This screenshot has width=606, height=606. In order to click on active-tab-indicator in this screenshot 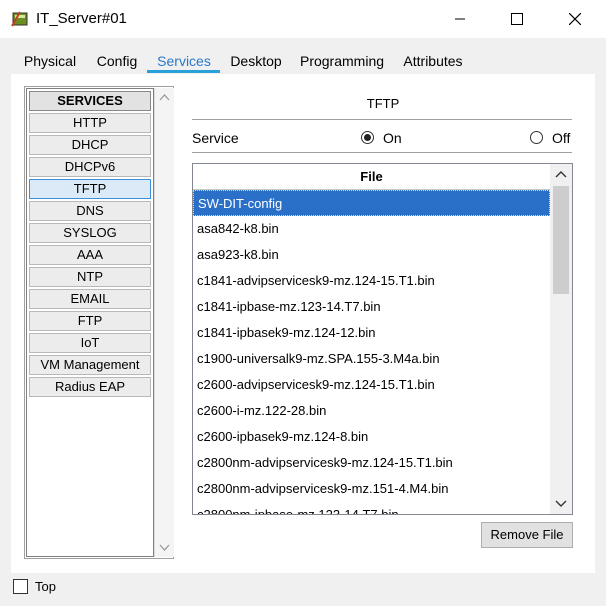, I will do `click(183, 71)`.